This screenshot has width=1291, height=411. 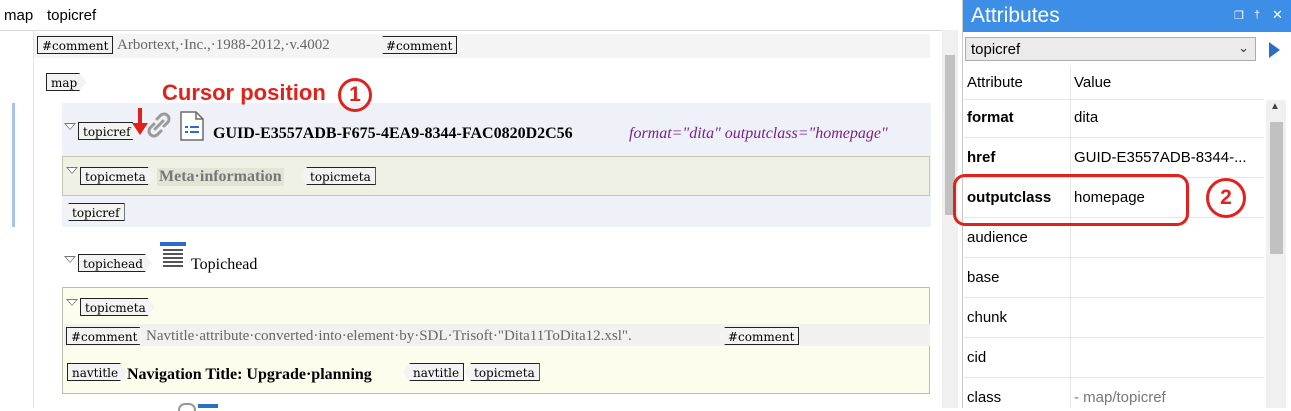 What do you see at coordinates (977, 357) in the screenshot?
I see `attribute-name: cid` at bounding box center [977, 357].